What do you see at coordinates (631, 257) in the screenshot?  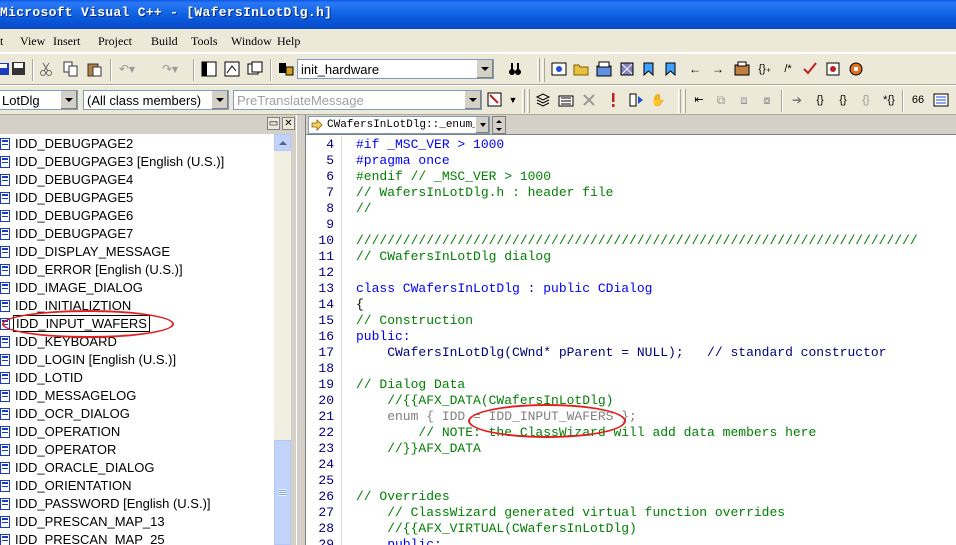 I see `code-line: 11 // CWafersInLotDlg dialog` at bounding box center [631, 257].